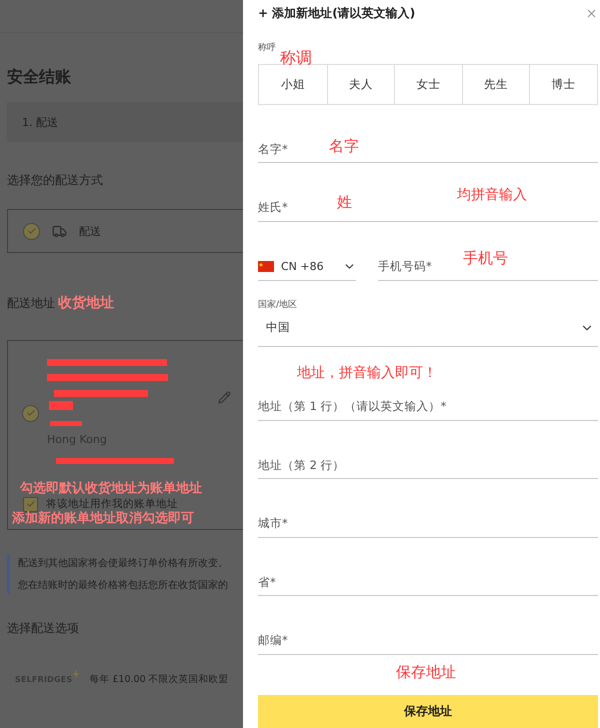 This screenshot has height=728, width=600. What do you see at coordinates (55, 180) in the screenshot?
I see `section-heading: 选择您的配送方式` at bounding box center [55, 180].